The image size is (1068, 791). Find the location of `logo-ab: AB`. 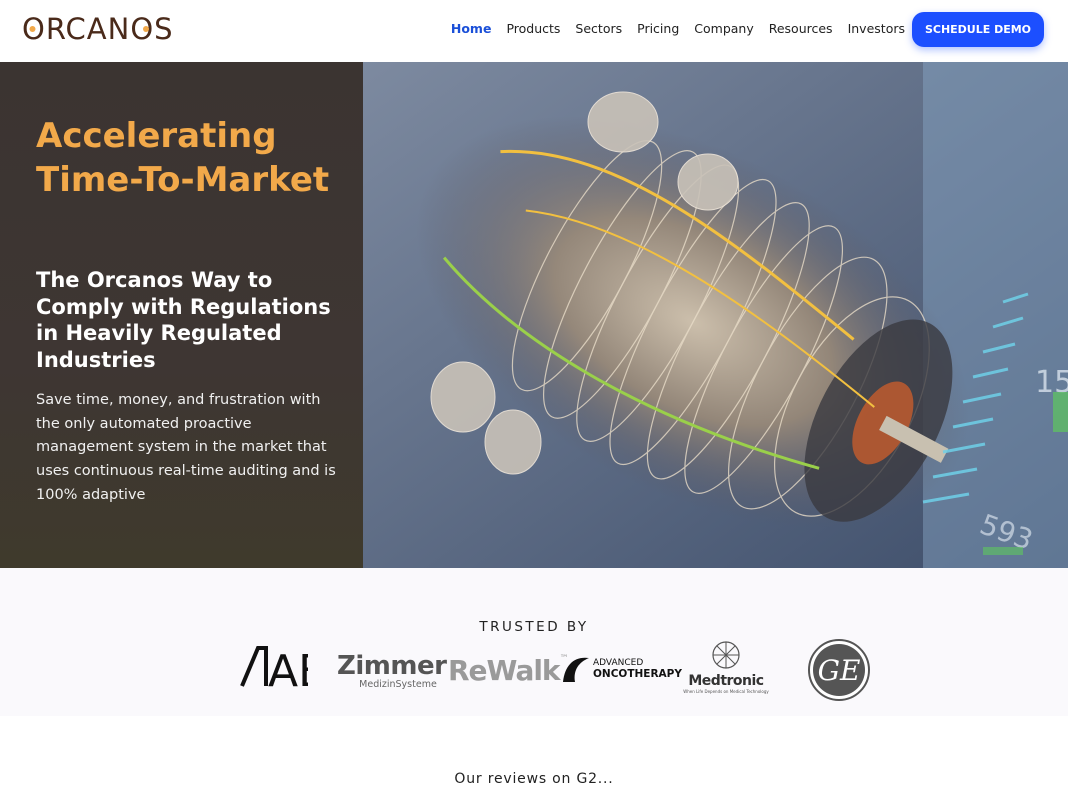

logo-ab: AB is located at coordinates (284, 670).